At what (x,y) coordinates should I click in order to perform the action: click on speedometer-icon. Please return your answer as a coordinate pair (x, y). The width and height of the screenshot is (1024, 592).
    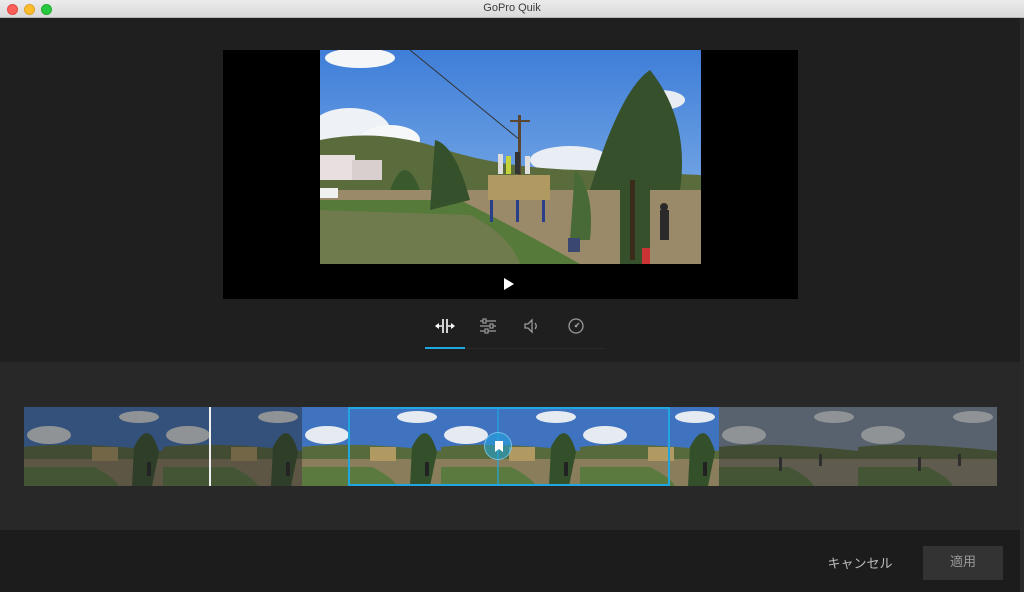
    Looking at the image, I should click on (576, 326).